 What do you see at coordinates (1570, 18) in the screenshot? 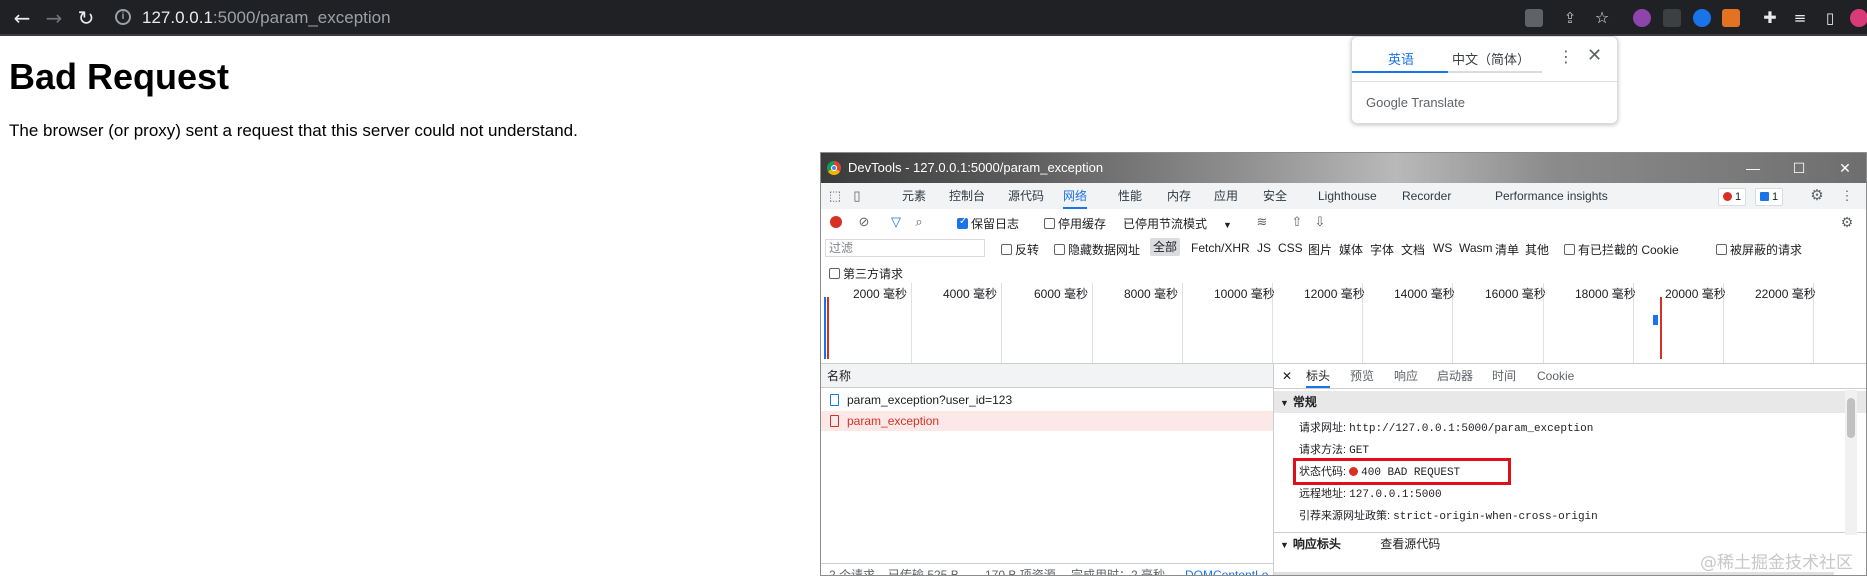
I see `share-icon: ⇪` at bounding box center [1570, 18].